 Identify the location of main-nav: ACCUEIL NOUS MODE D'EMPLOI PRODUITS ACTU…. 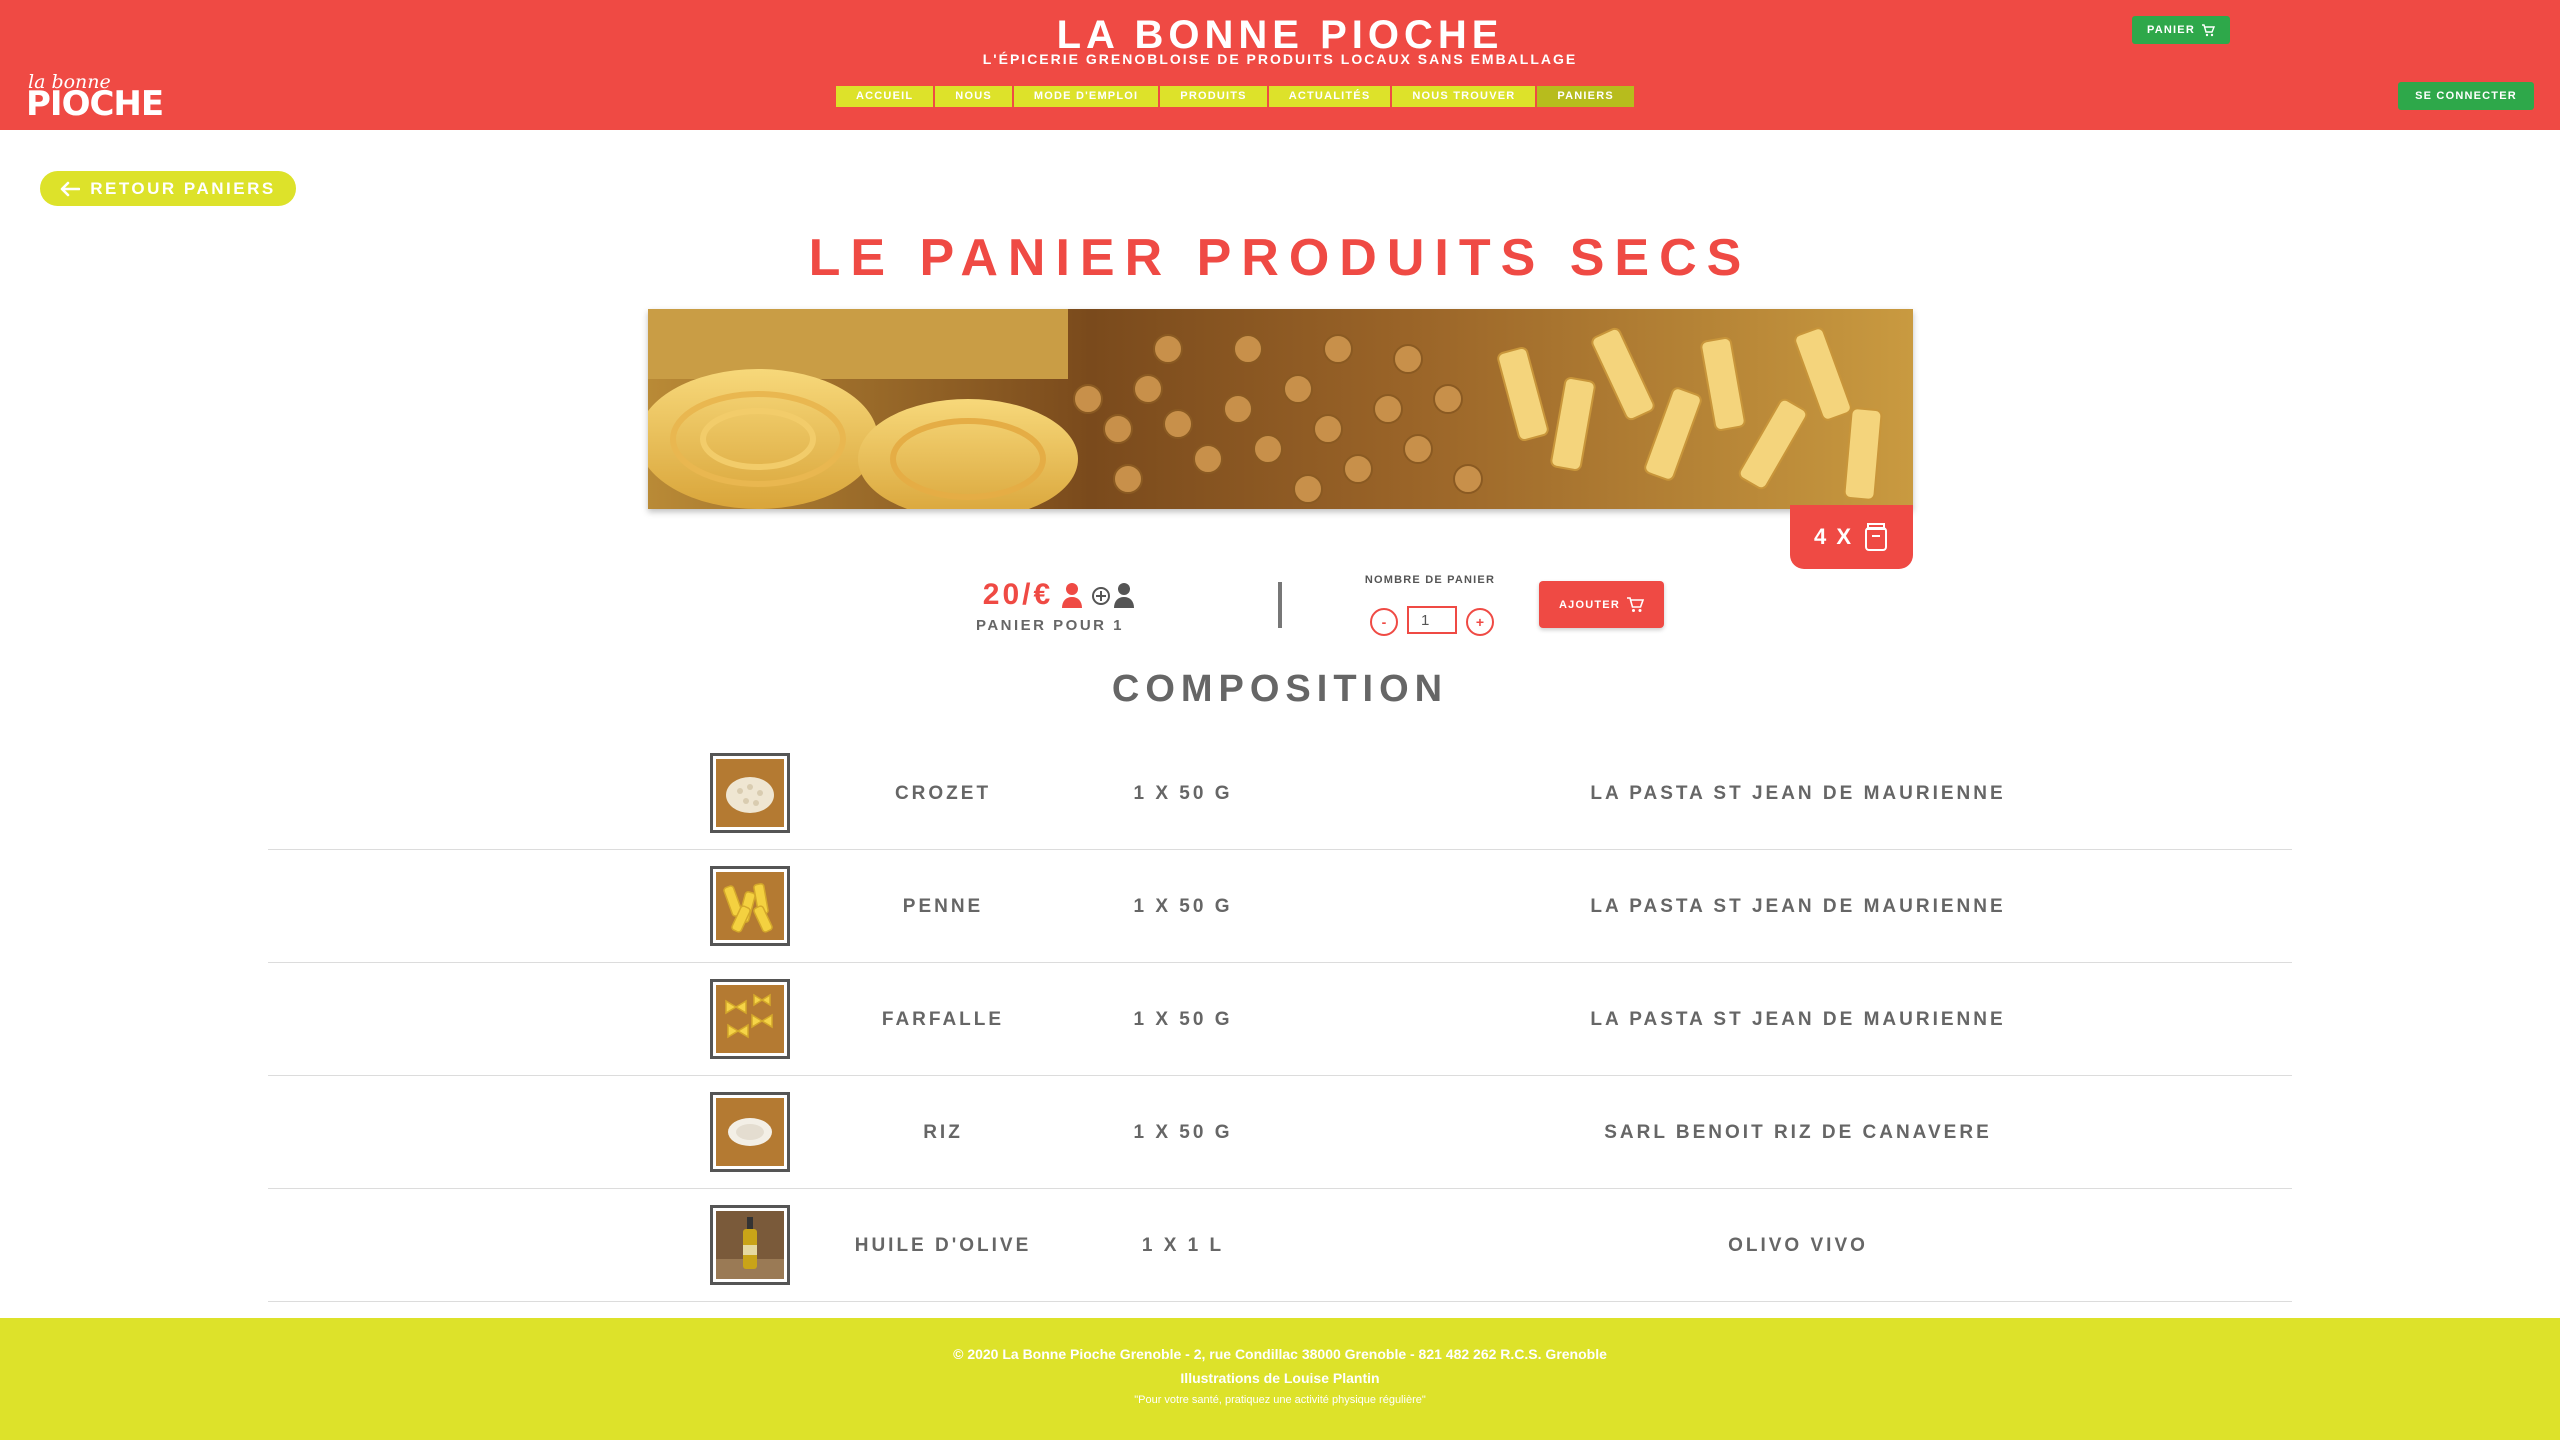
(1235, 96).